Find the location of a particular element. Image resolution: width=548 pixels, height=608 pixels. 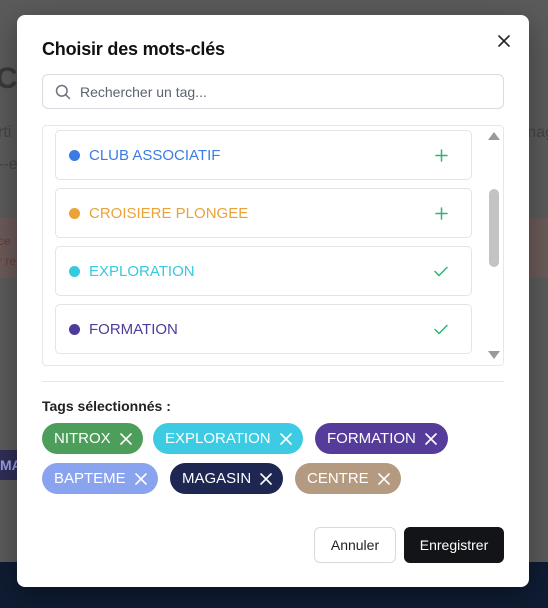

background-alert-text: ce is located at coordinates (5, 241).